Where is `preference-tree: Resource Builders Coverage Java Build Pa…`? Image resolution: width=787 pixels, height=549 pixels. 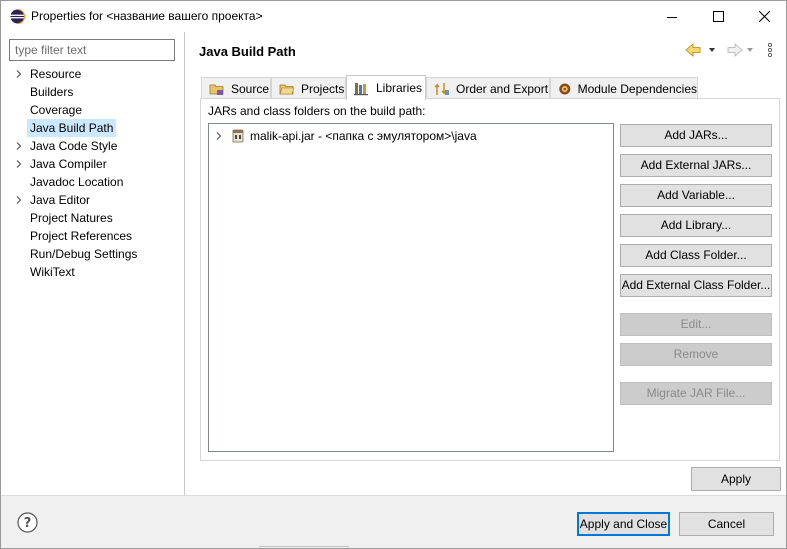
preference-tree: Resource Builders Coverage Java Build Pa… is located at coordinates (93, 173).